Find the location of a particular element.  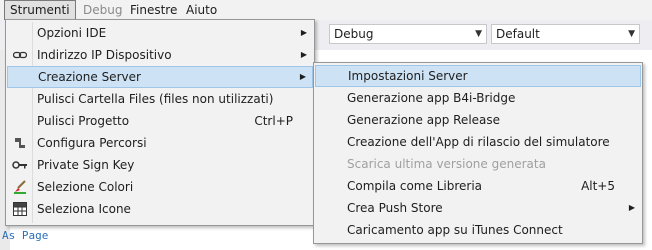

submenu-item-scarica-ultima: Scarica ultima versione generata is located at coordinates (478, 164).